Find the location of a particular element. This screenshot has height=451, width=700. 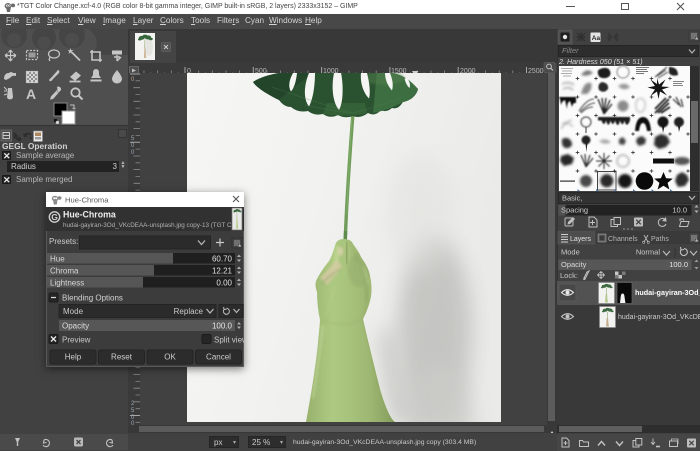

svg-text: Basic, is located at coordinates (572, 198).